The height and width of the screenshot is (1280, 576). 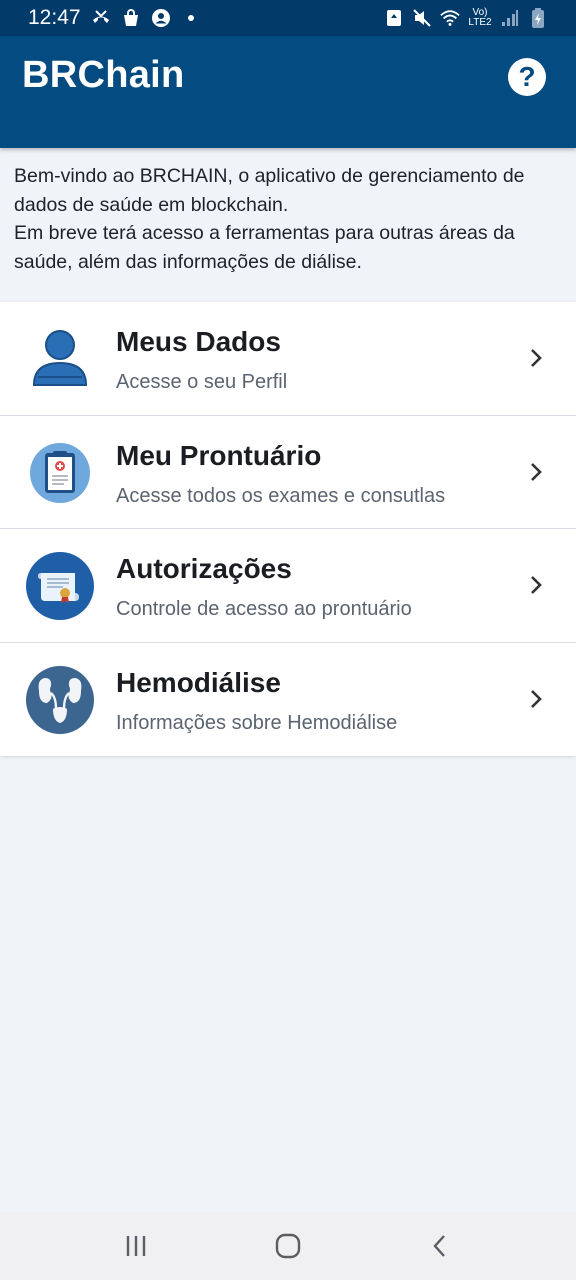 I want to click on app-title: BRChain, so click(x=103, y=75).